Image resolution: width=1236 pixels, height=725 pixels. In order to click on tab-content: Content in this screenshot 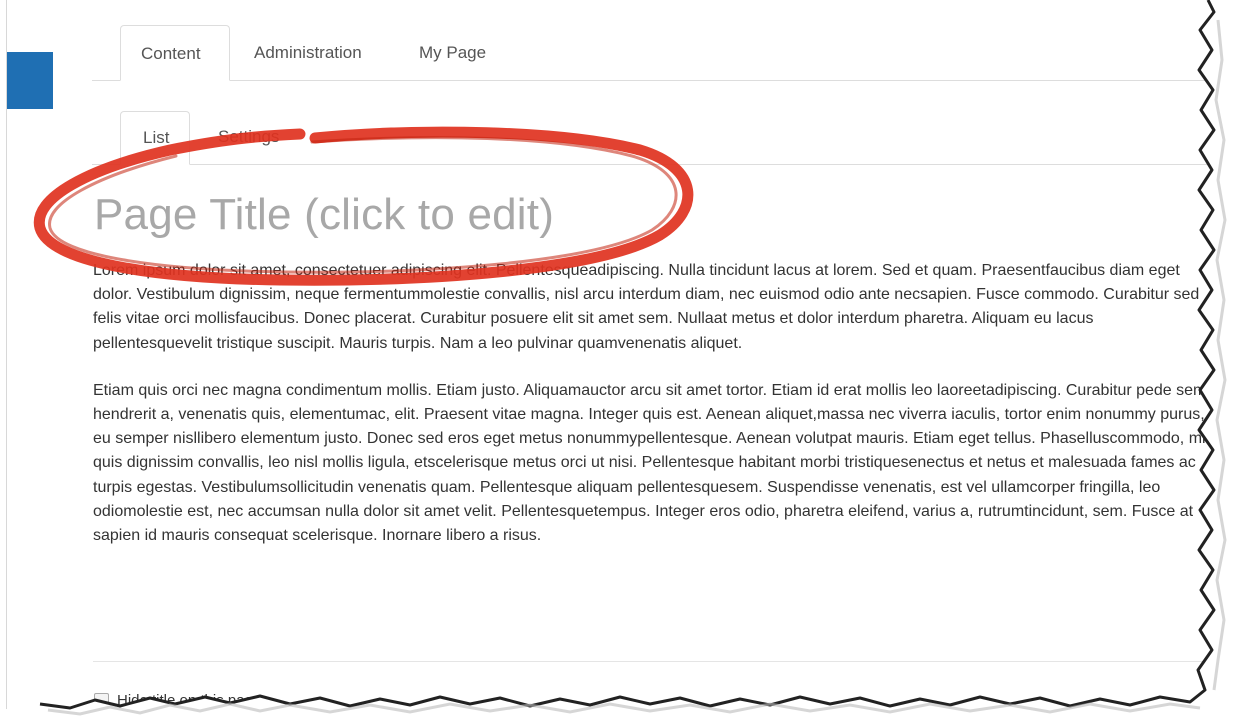, I will do `click(175, 53)`.